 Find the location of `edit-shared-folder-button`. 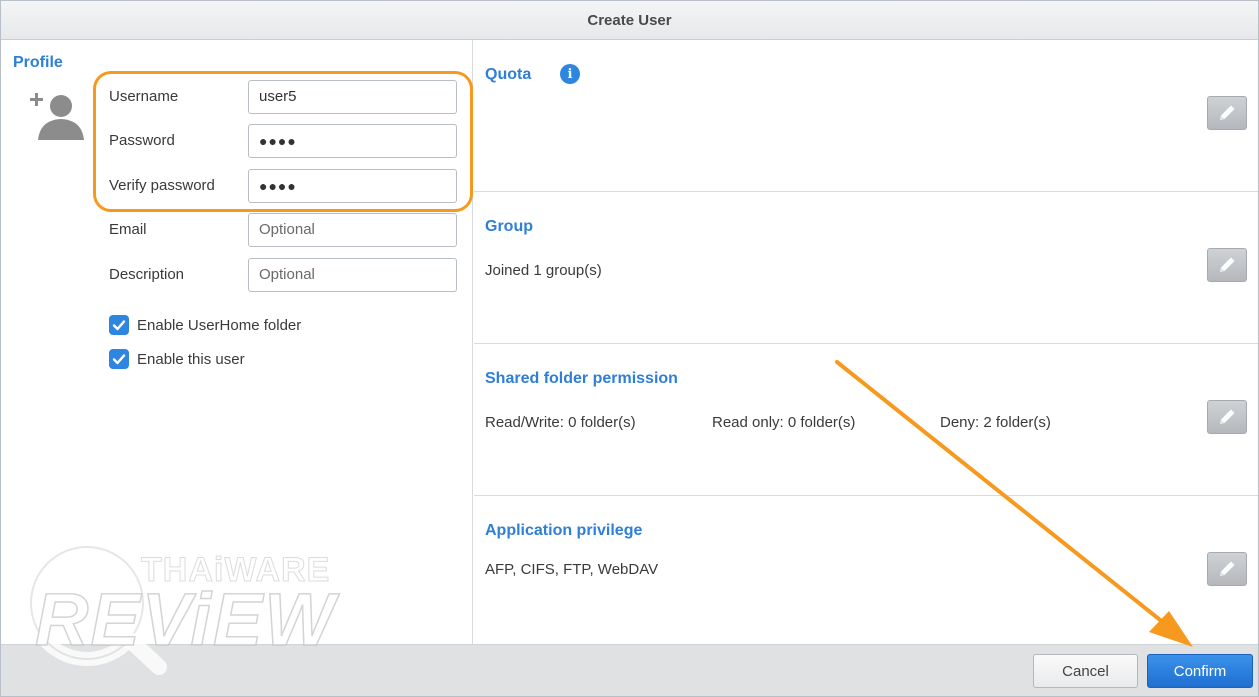

edit-shared-folder-button is located at coordinates (1227, 417).